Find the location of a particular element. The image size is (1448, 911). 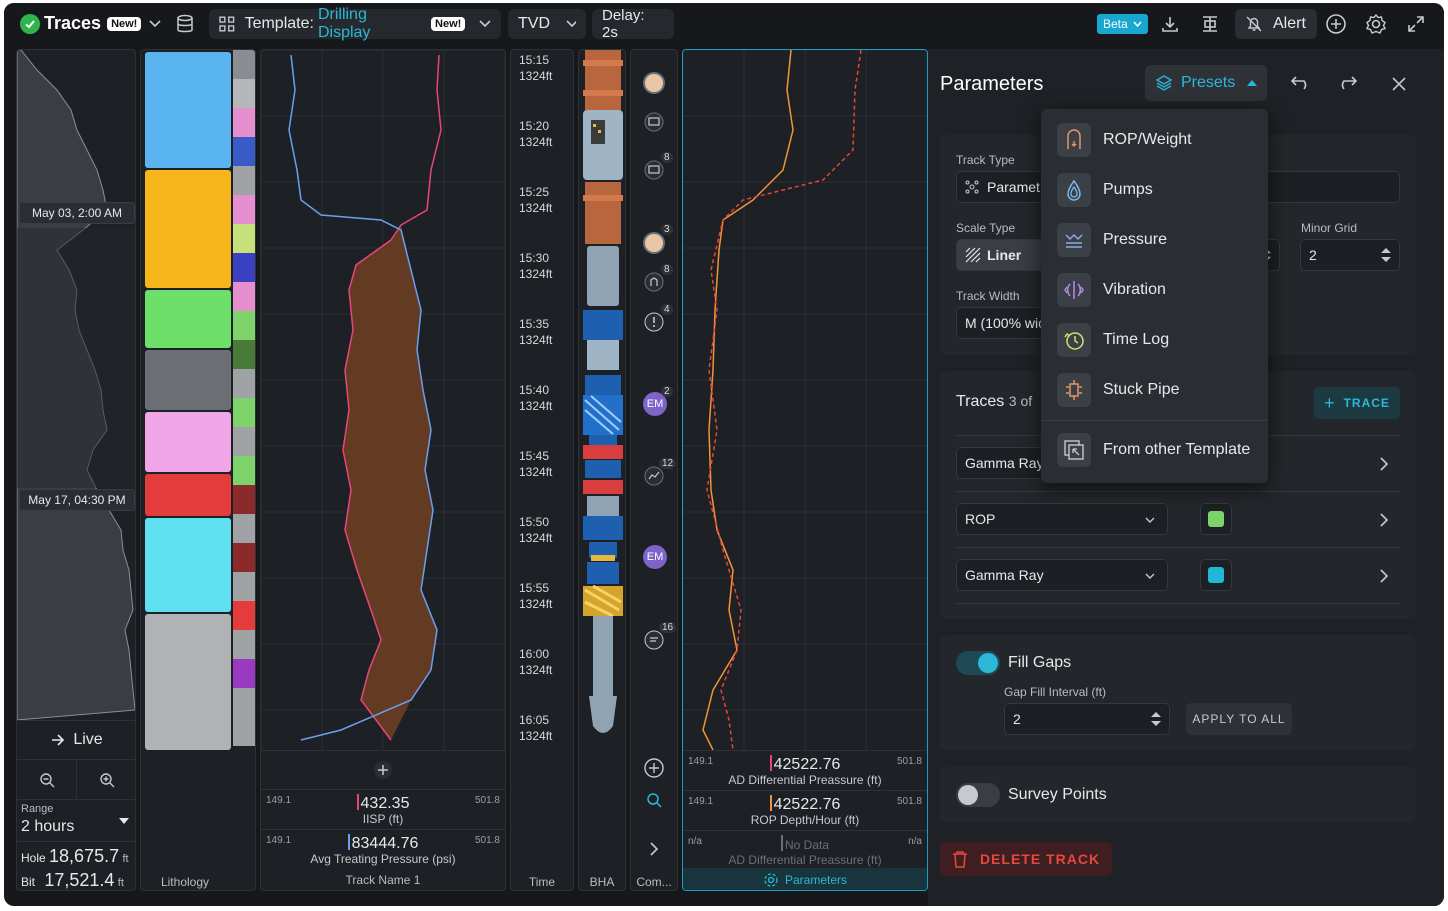

bha-drawing is located at coordinates (603, 391).